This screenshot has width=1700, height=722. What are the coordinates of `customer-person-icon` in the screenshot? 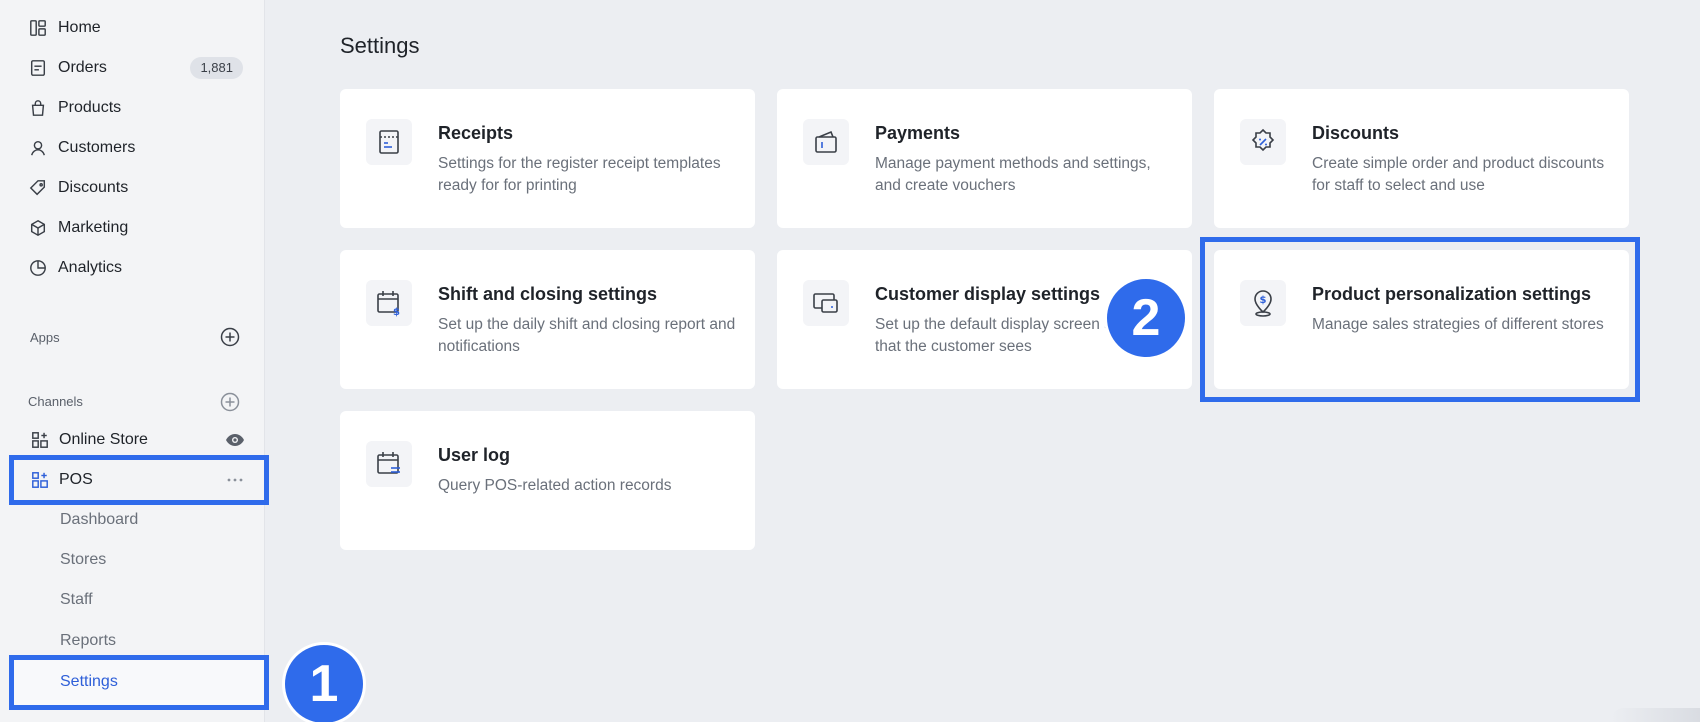 It's located at (38, 148).